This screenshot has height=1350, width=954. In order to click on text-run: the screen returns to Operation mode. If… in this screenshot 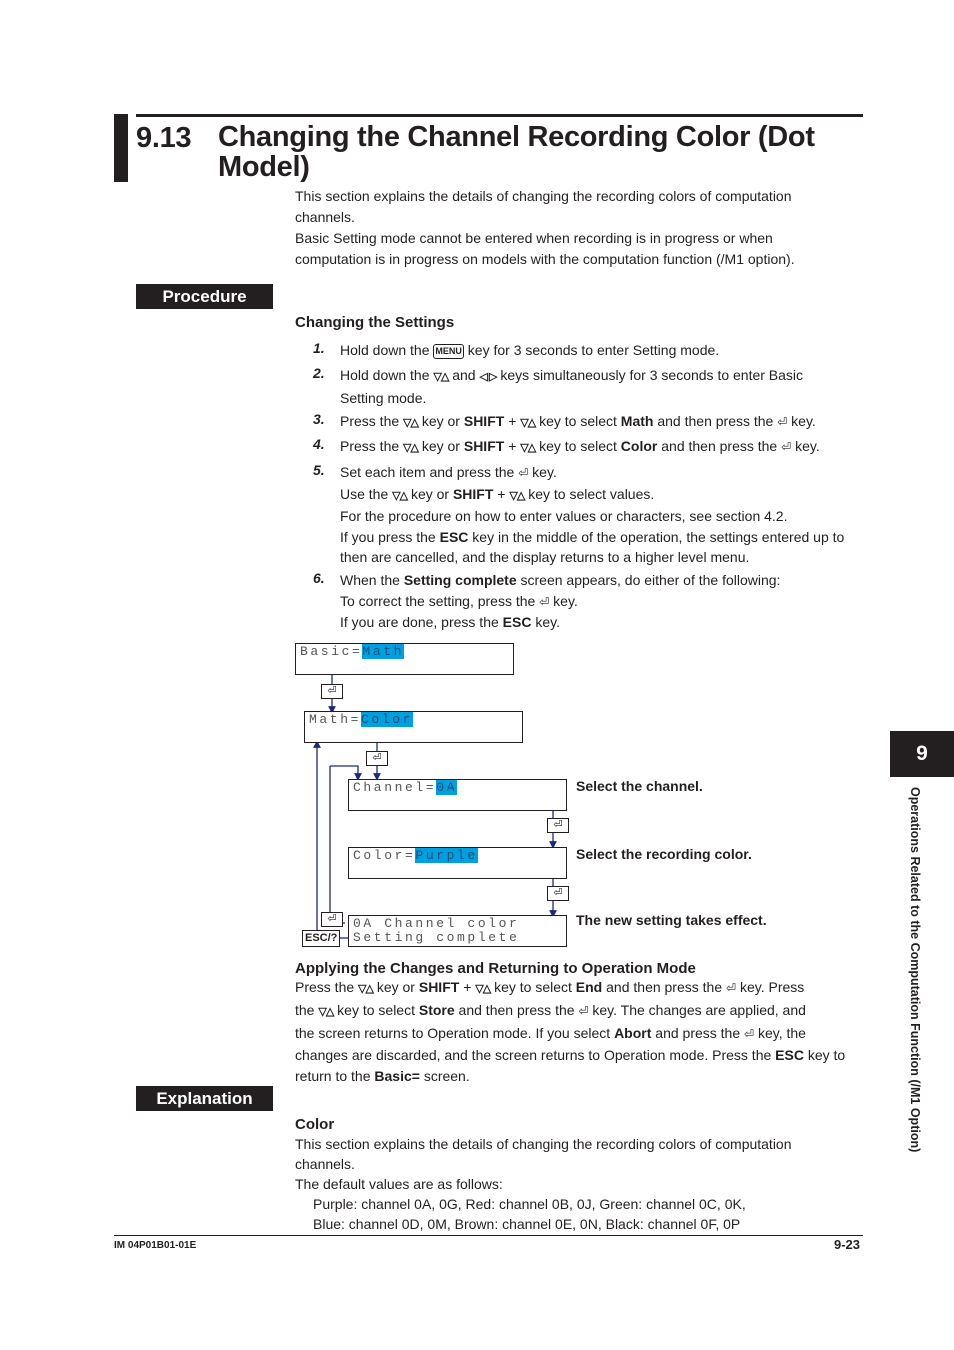, I will do `click(455, 1033)`.